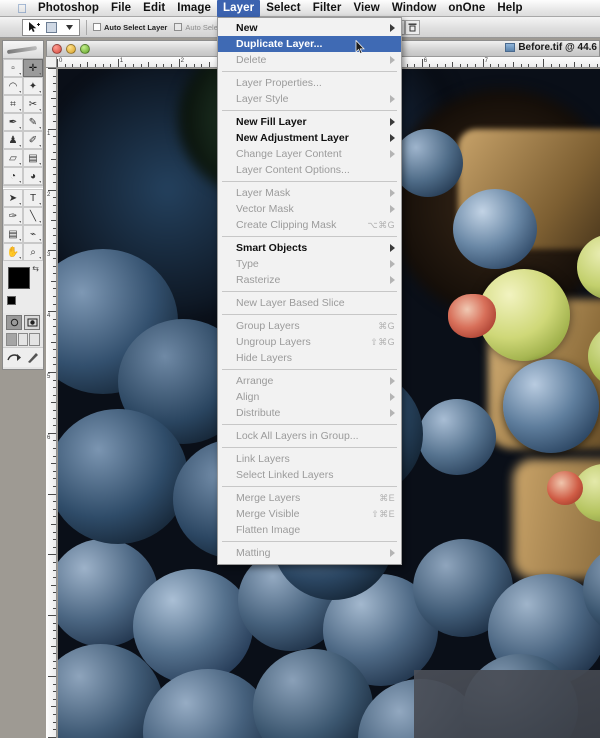 This screenshot has width=600, height=738. What do you see at coordinates (19, 278) in the screenshot?
I see `foreground-color-swatch` at bounding box center [19, 278].